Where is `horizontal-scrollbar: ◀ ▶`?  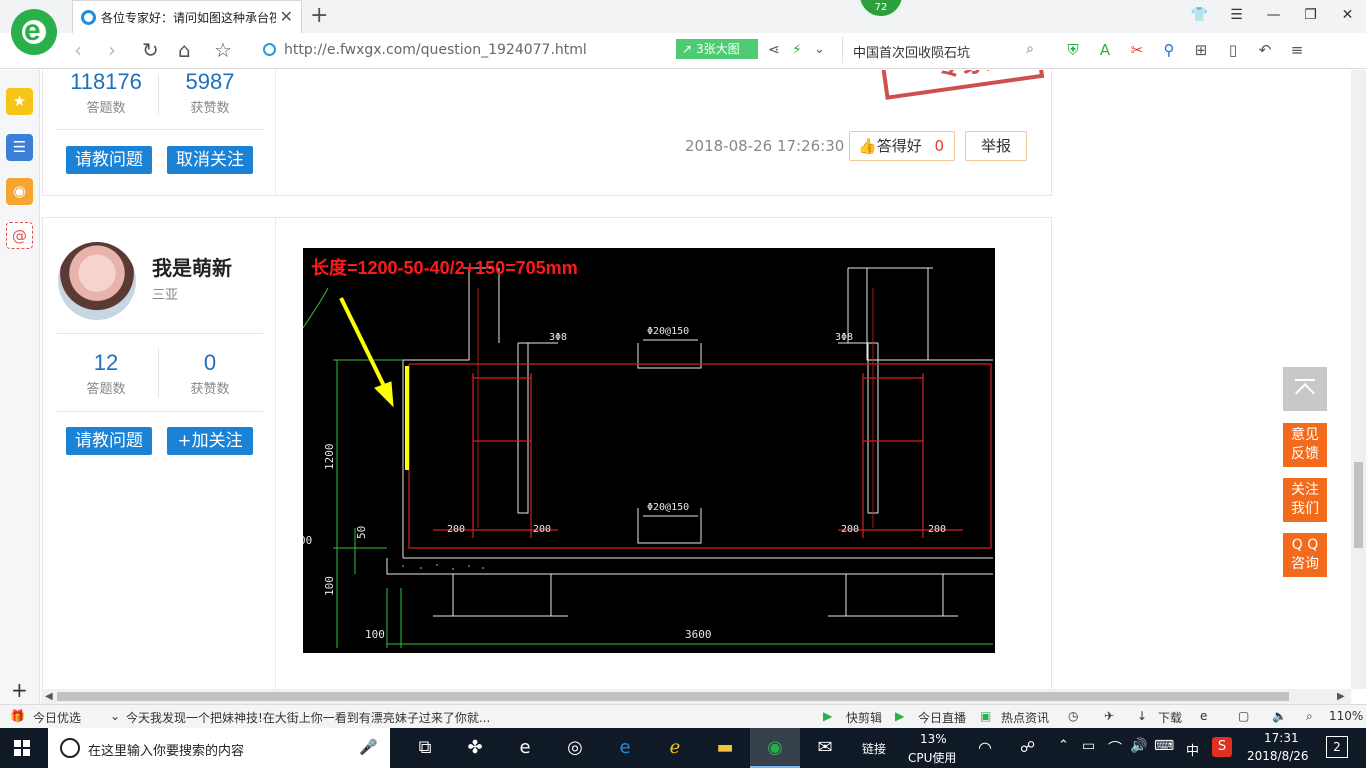 horizontal-scrollbar: ◀ ▶ is located at coordinates (696, 696).